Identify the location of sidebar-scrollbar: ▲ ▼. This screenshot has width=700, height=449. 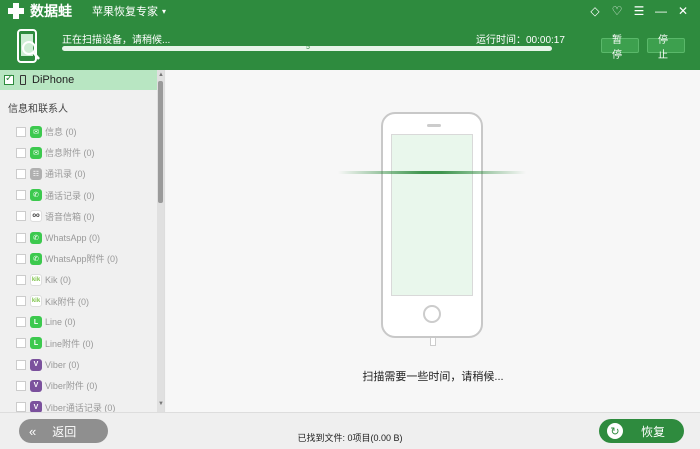
(160, 241).